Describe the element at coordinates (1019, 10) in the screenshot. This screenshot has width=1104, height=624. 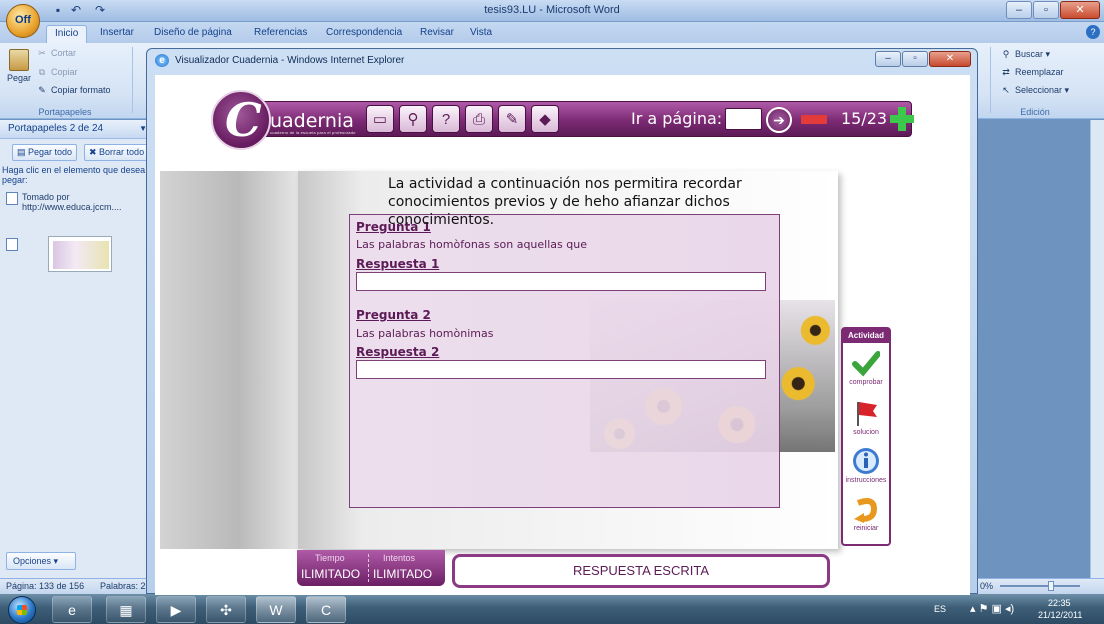
I see `minimize-button: –` at that location.